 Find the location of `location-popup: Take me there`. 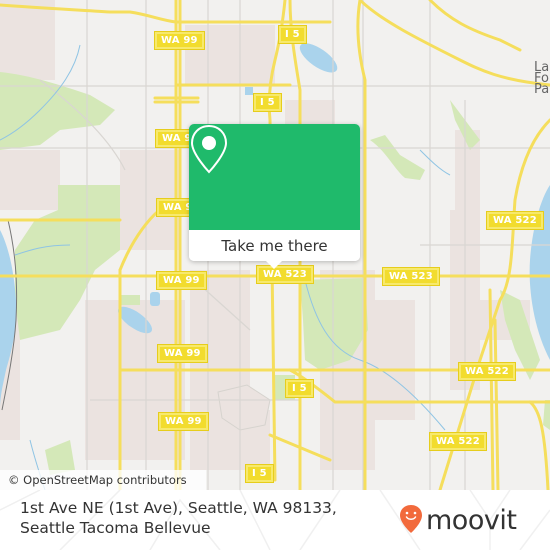

location-popup: Take me there is located at coordinates (274, 196).